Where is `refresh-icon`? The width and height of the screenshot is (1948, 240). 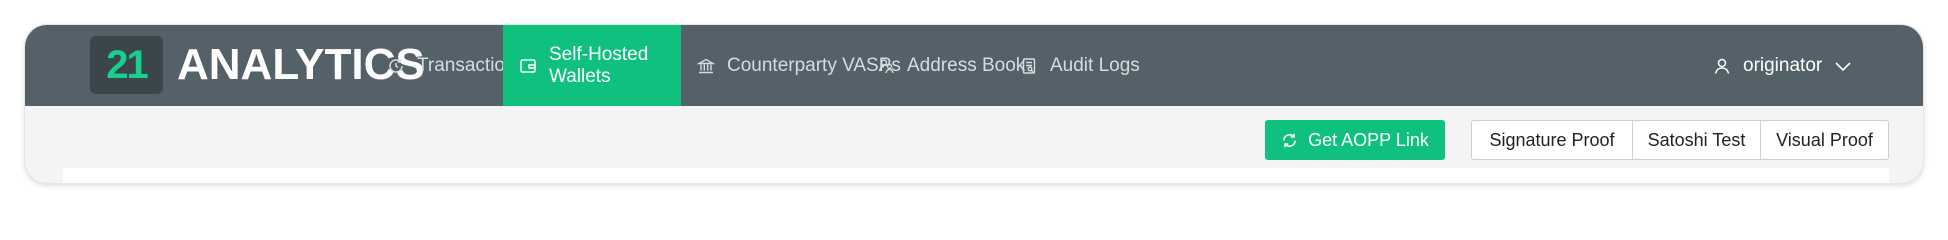
refresh-icon is located at coordinates (1290, 140).